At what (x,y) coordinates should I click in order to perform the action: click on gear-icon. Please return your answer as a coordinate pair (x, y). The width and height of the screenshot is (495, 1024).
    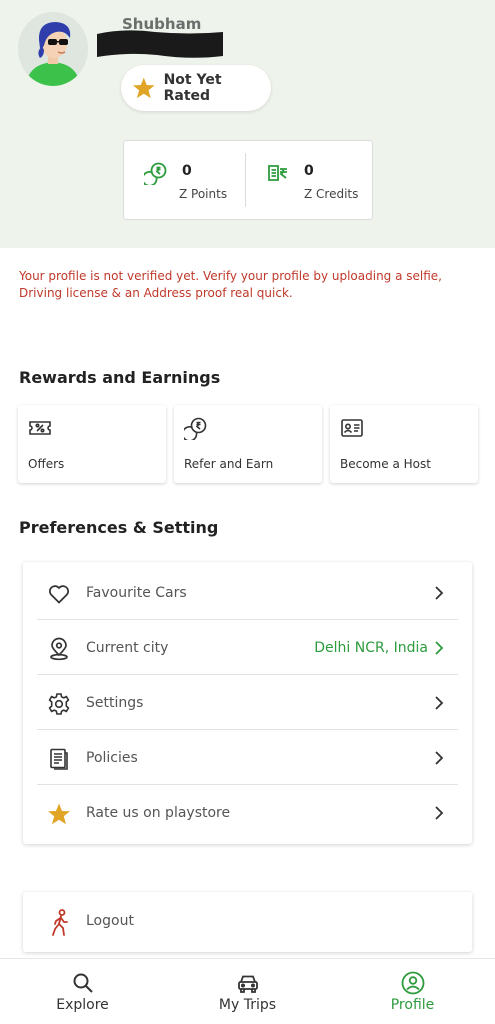
    Looking at the image, I should click on (59, 704).